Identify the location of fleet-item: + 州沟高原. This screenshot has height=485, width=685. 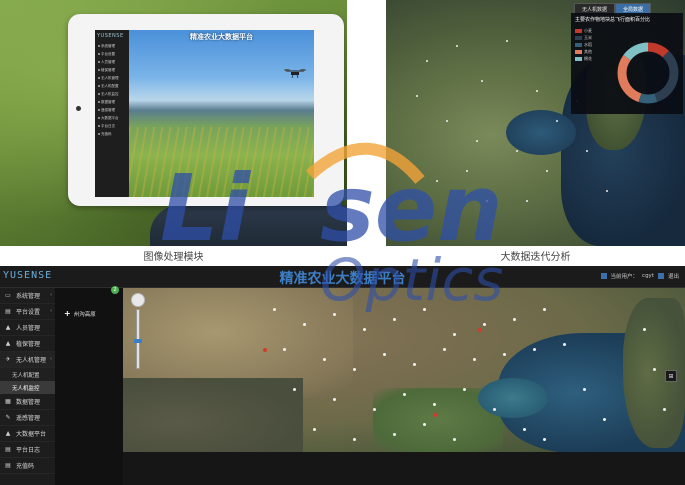
(80, 313).